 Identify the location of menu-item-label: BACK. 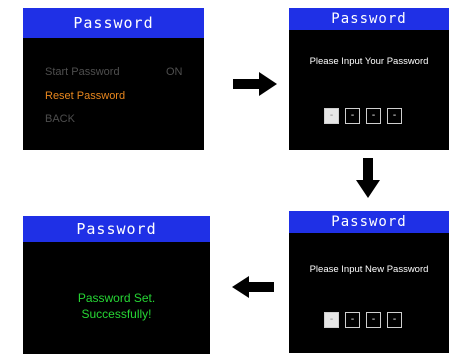
(60, 119).